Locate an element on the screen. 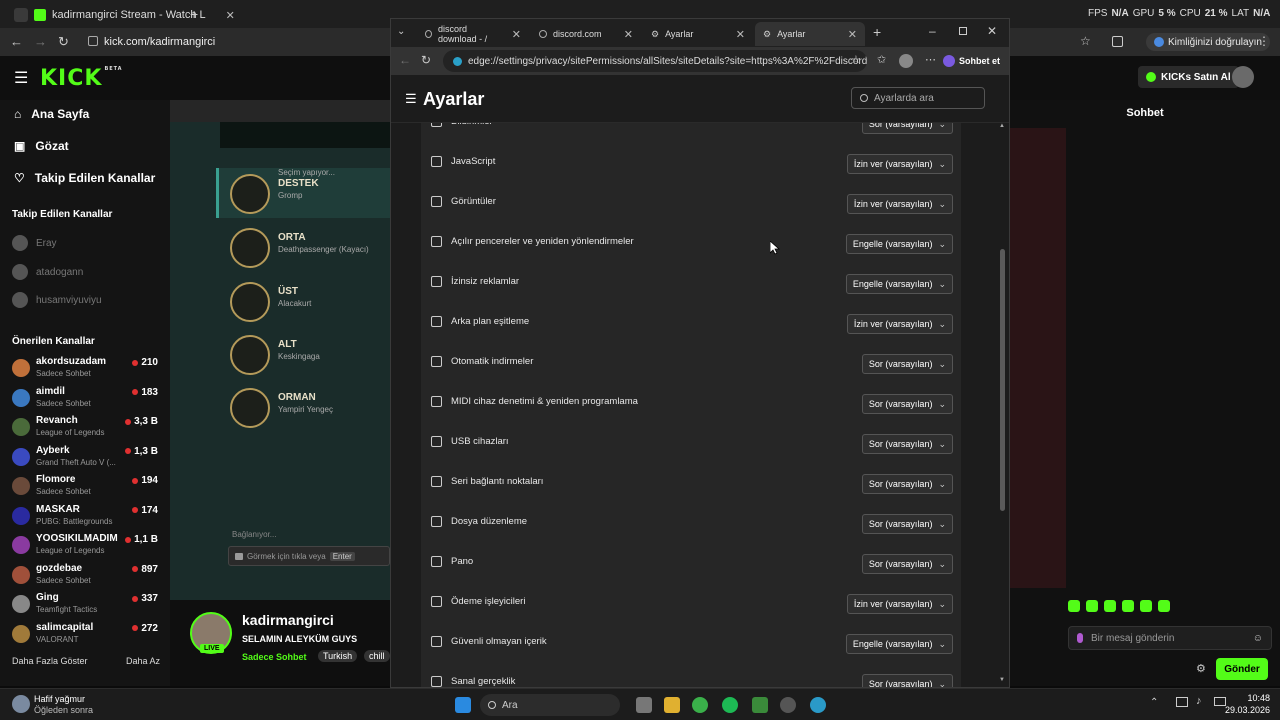 This screenshot has height=720, width=1280. window-menu-icon is located at coordinates (21, 15).